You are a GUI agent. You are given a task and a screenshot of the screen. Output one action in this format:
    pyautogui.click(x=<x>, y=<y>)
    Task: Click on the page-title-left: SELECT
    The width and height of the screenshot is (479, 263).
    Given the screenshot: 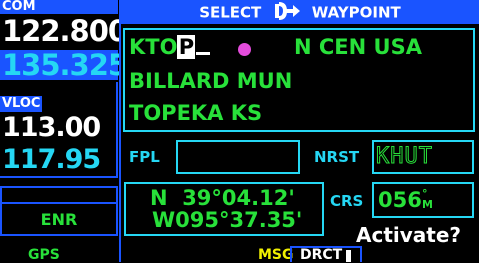 What is the action you would take?
    pyautogui.click(x=230, y=12)
    